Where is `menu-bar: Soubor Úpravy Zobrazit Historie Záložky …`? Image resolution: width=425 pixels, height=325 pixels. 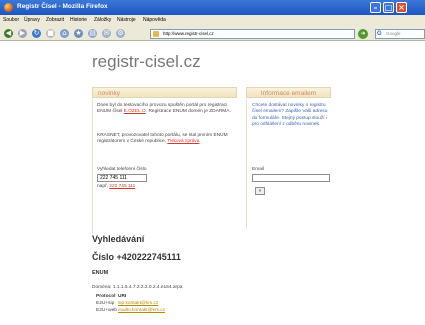 menu-bar: Soubor Úpravy Zobrazit Historie Záložky … is located at coordinates (212, 20).